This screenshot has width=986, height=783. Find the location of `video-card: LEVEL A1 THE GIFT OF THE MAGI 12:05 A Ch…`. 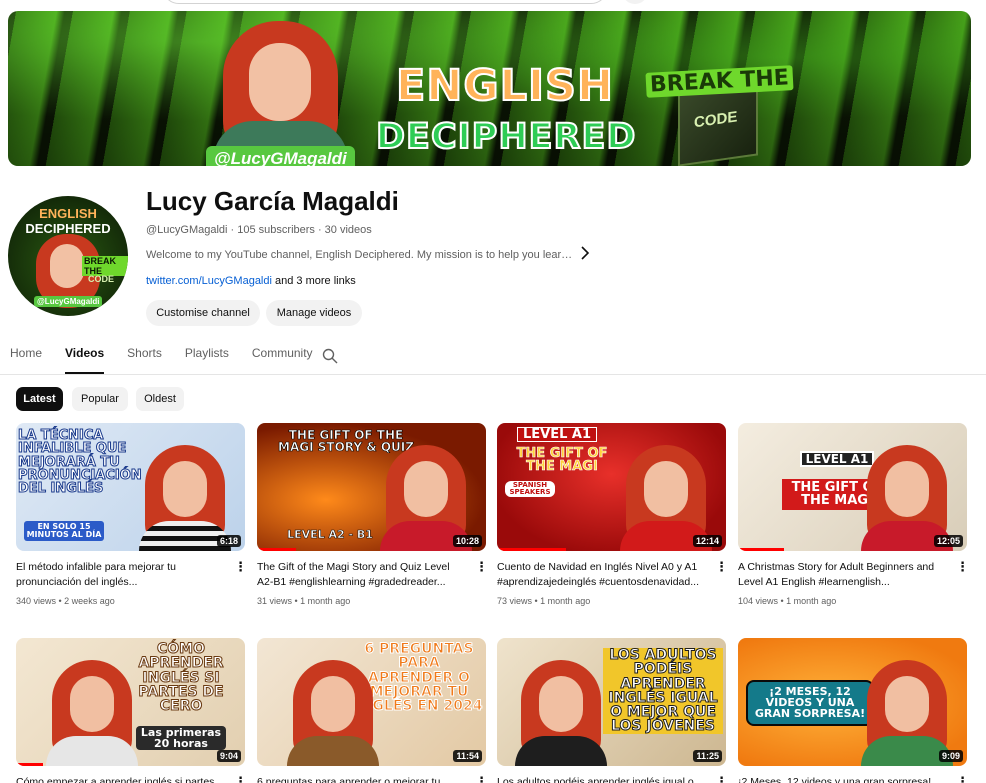

video-card: LEVEL A1 THE GIFT OF THE MAGI 12:05 A Ch… is located at coordinates (853, 514).